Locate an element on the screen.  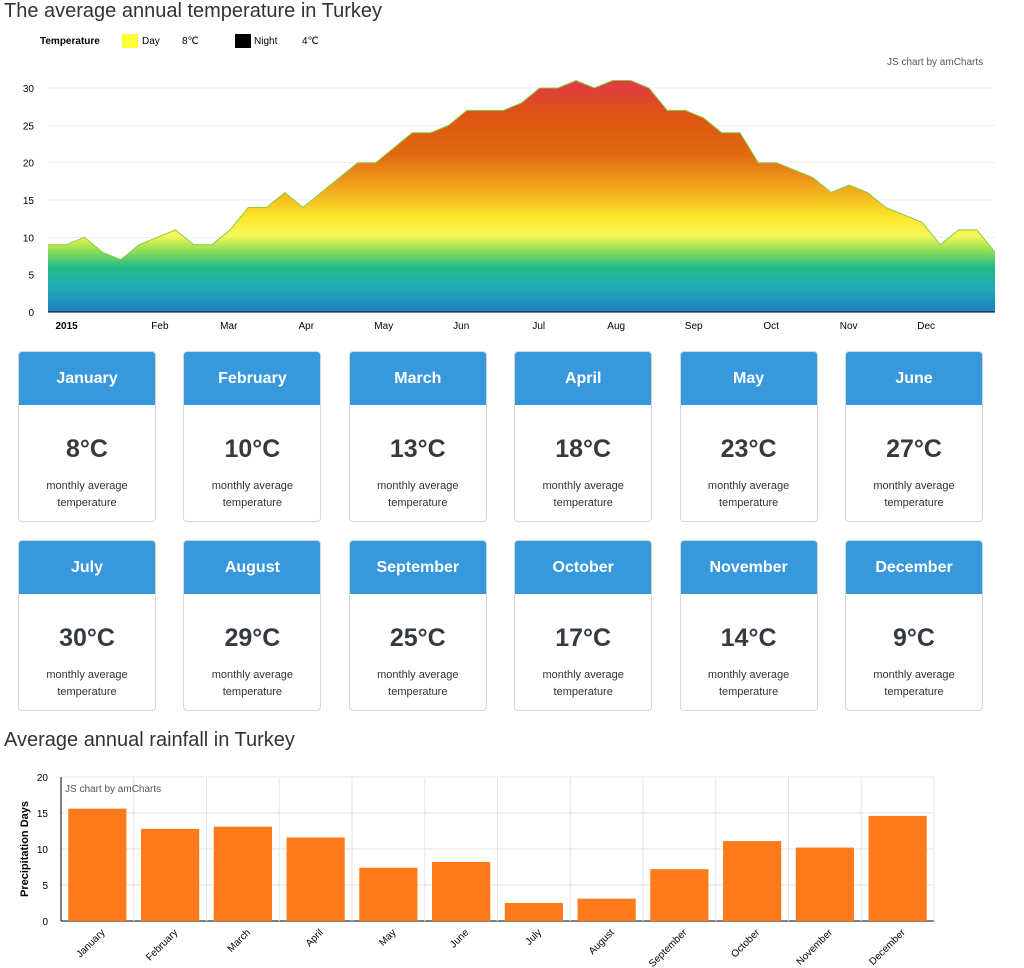
month-card-title: September is located at coordinates (417, 567).